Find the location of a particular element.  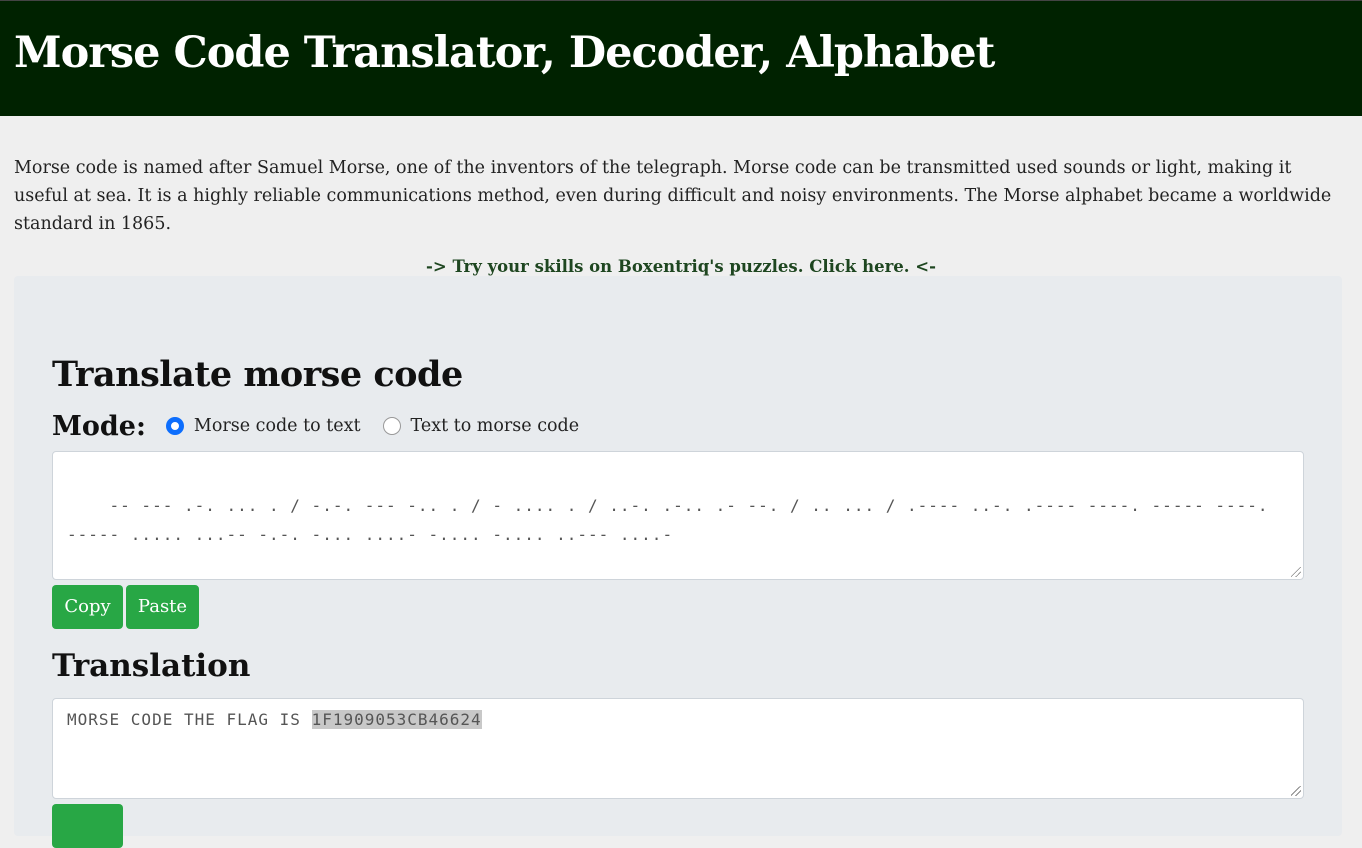

translation-selected-text: 1F1909053CB46624 is located at coordinates (396, 719).